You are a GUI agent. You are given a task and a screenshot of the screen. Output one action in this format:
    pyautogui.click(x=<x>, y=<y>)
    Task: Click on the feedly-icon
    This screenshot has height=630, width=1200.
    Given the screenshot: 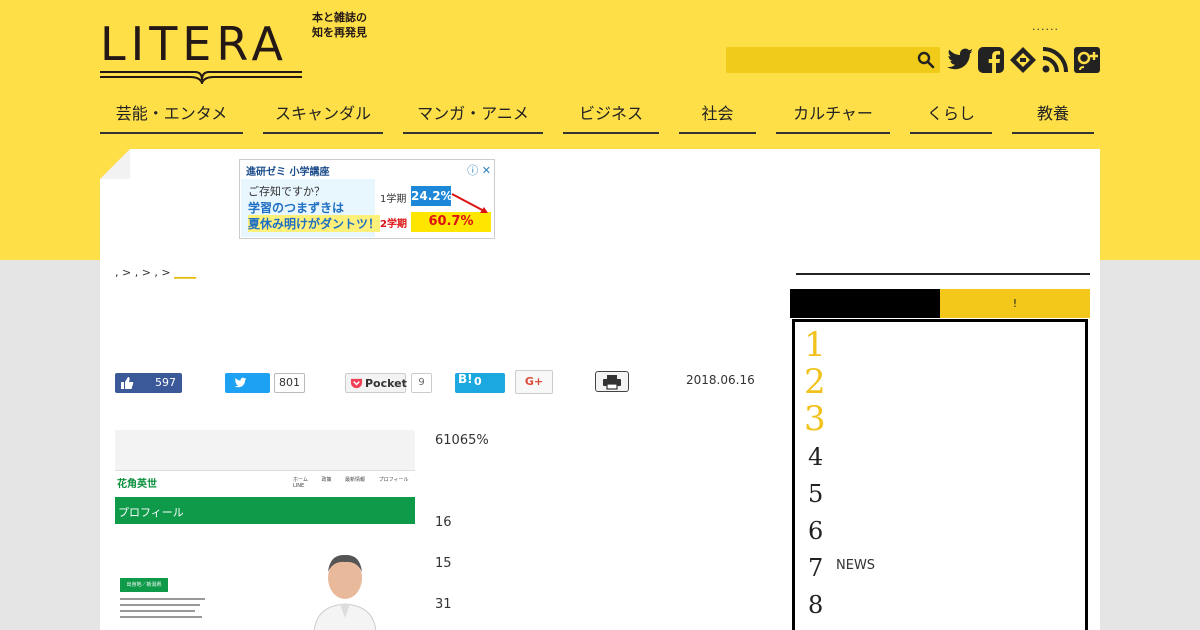 What is the action you would take?
    pyautogui.click(x=1023, y=60)
    